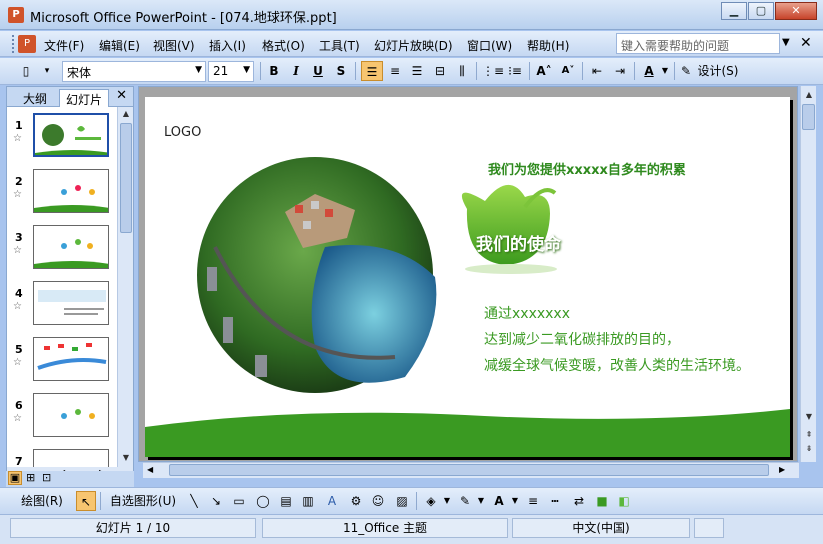  What do you see at coordinates (568, 71) in the screenshot?
I see `decrease-font-icon: A˅` at bounding box center [568, 71].